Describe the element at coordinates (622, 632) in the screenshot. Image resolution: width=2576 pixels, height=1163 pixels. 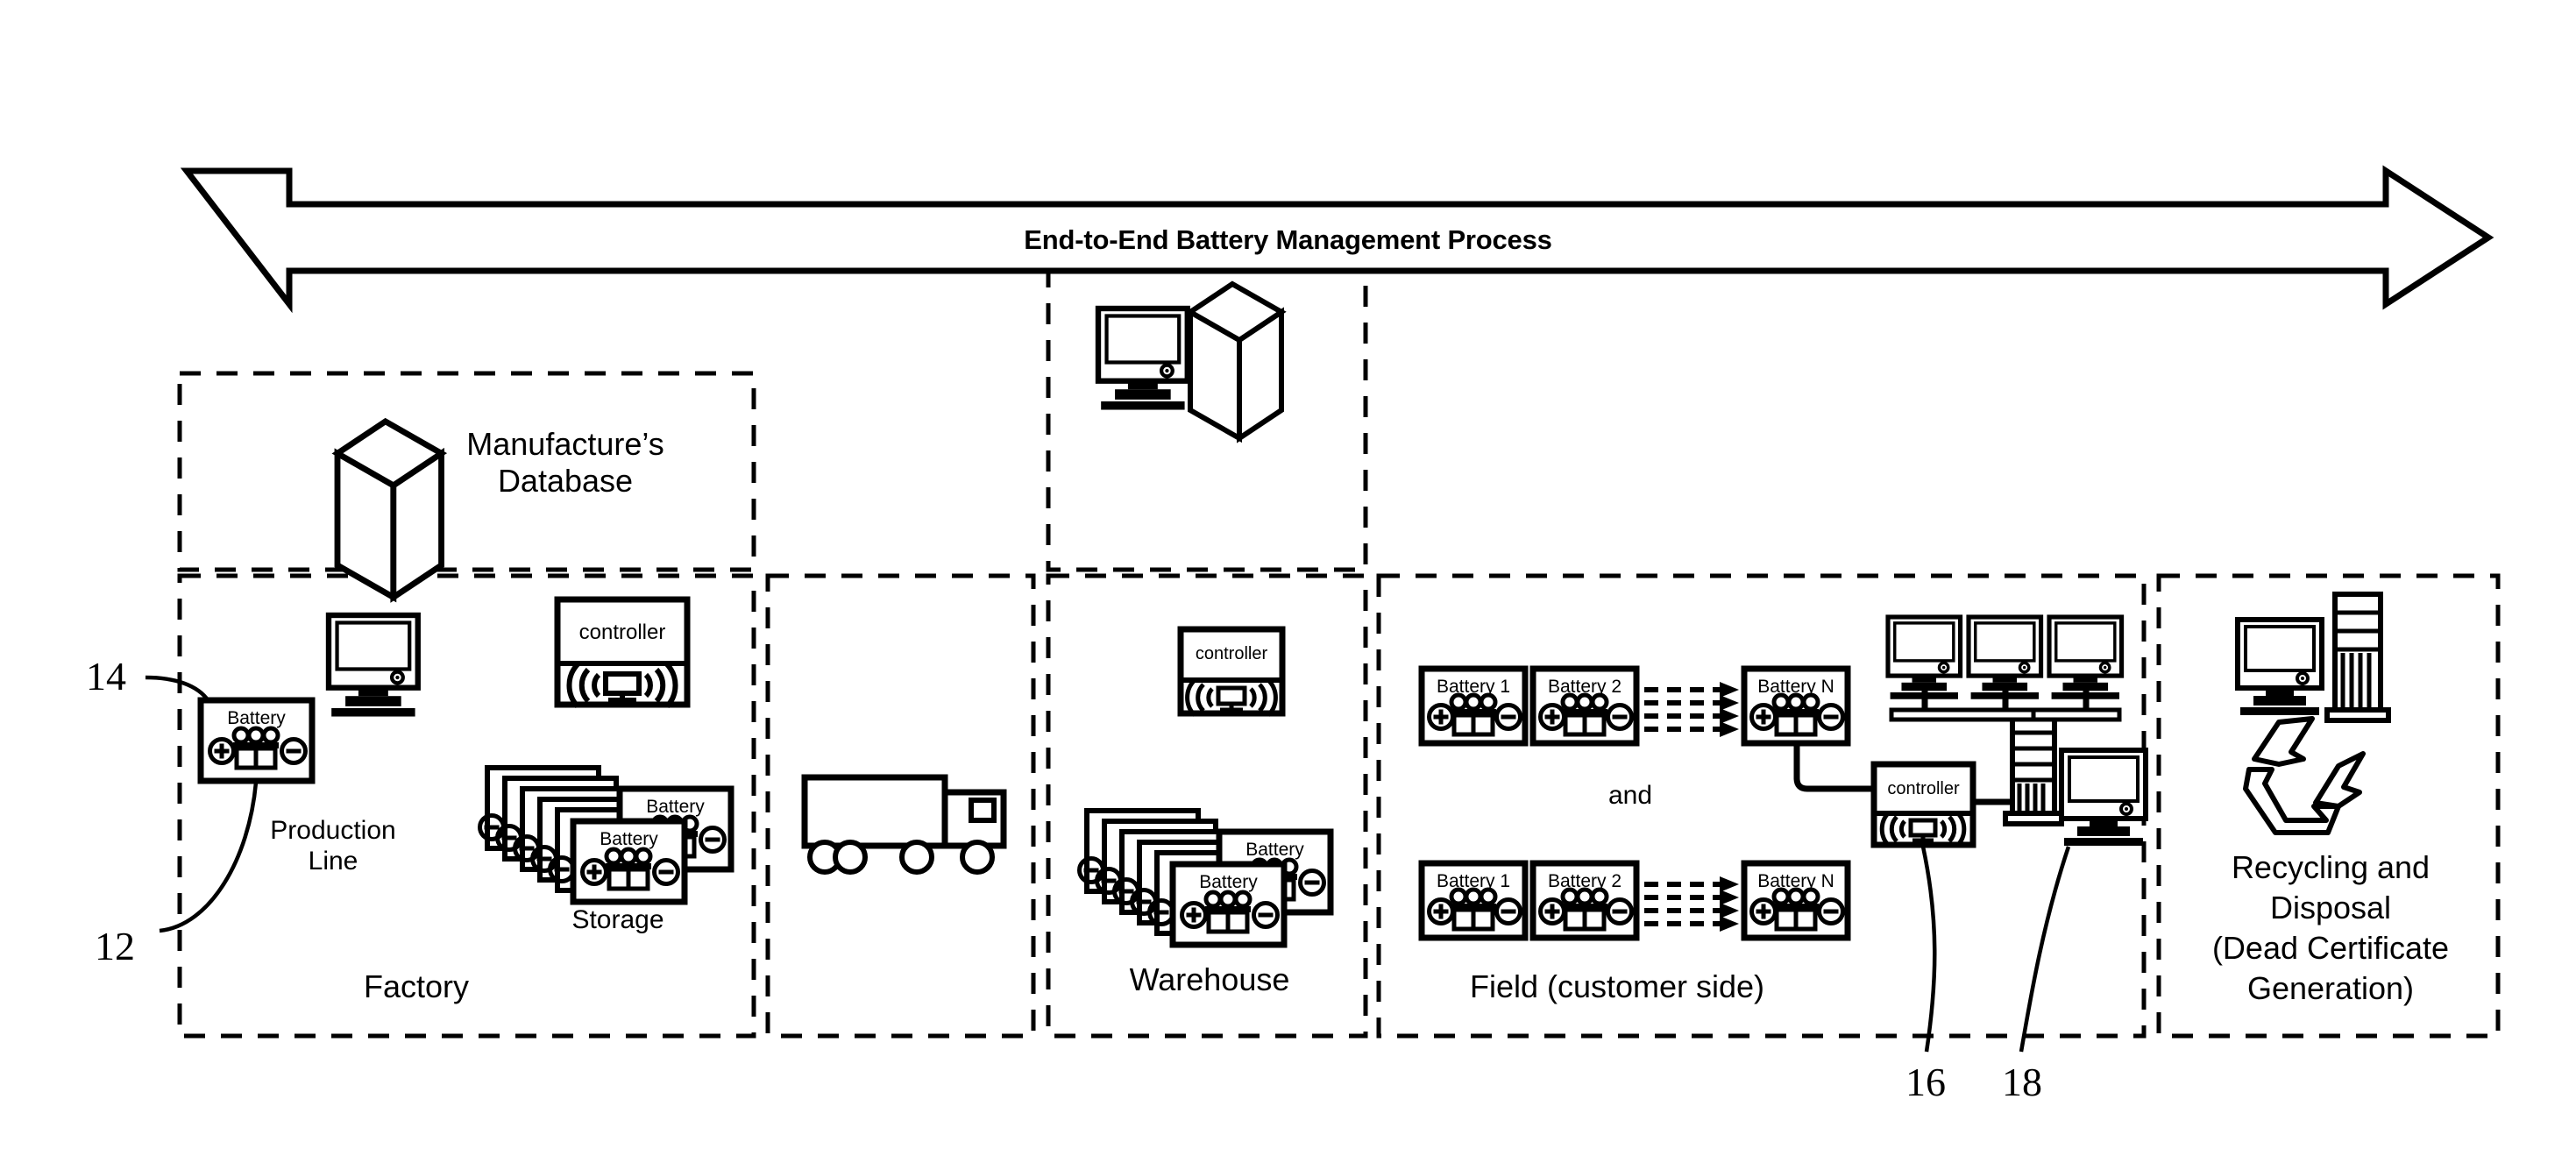
I see `controller-label-factory: controller` at that location.